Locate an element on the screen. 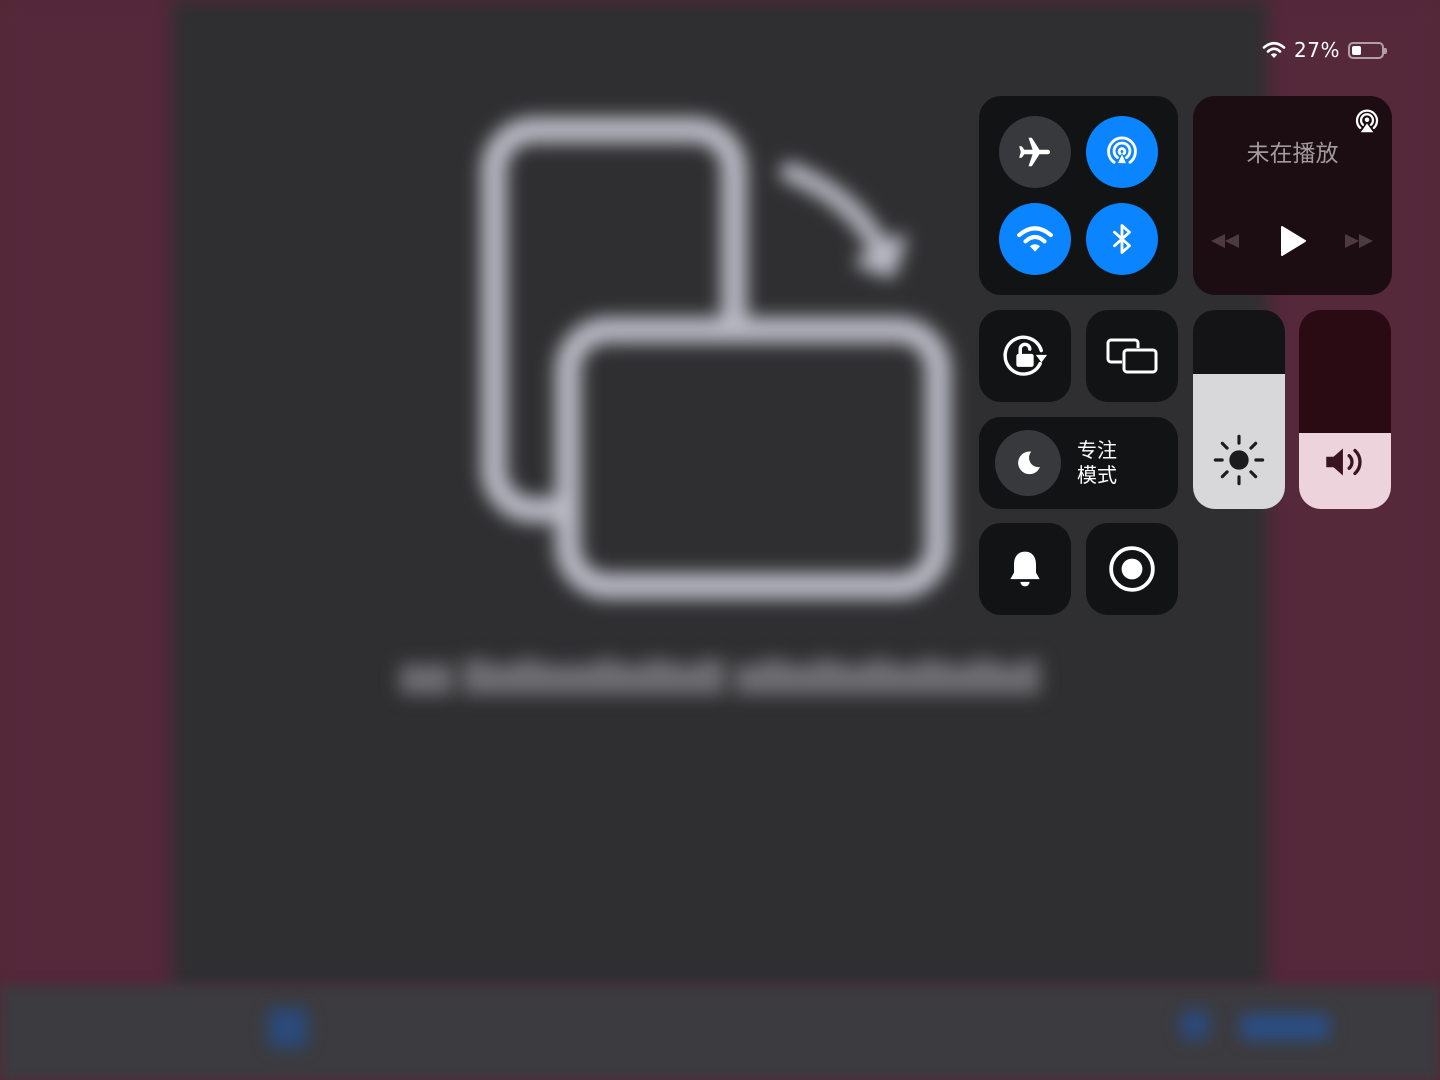 The image size is (1440, 1080). airdrop-toggle is located at coordinates (1122, 152).